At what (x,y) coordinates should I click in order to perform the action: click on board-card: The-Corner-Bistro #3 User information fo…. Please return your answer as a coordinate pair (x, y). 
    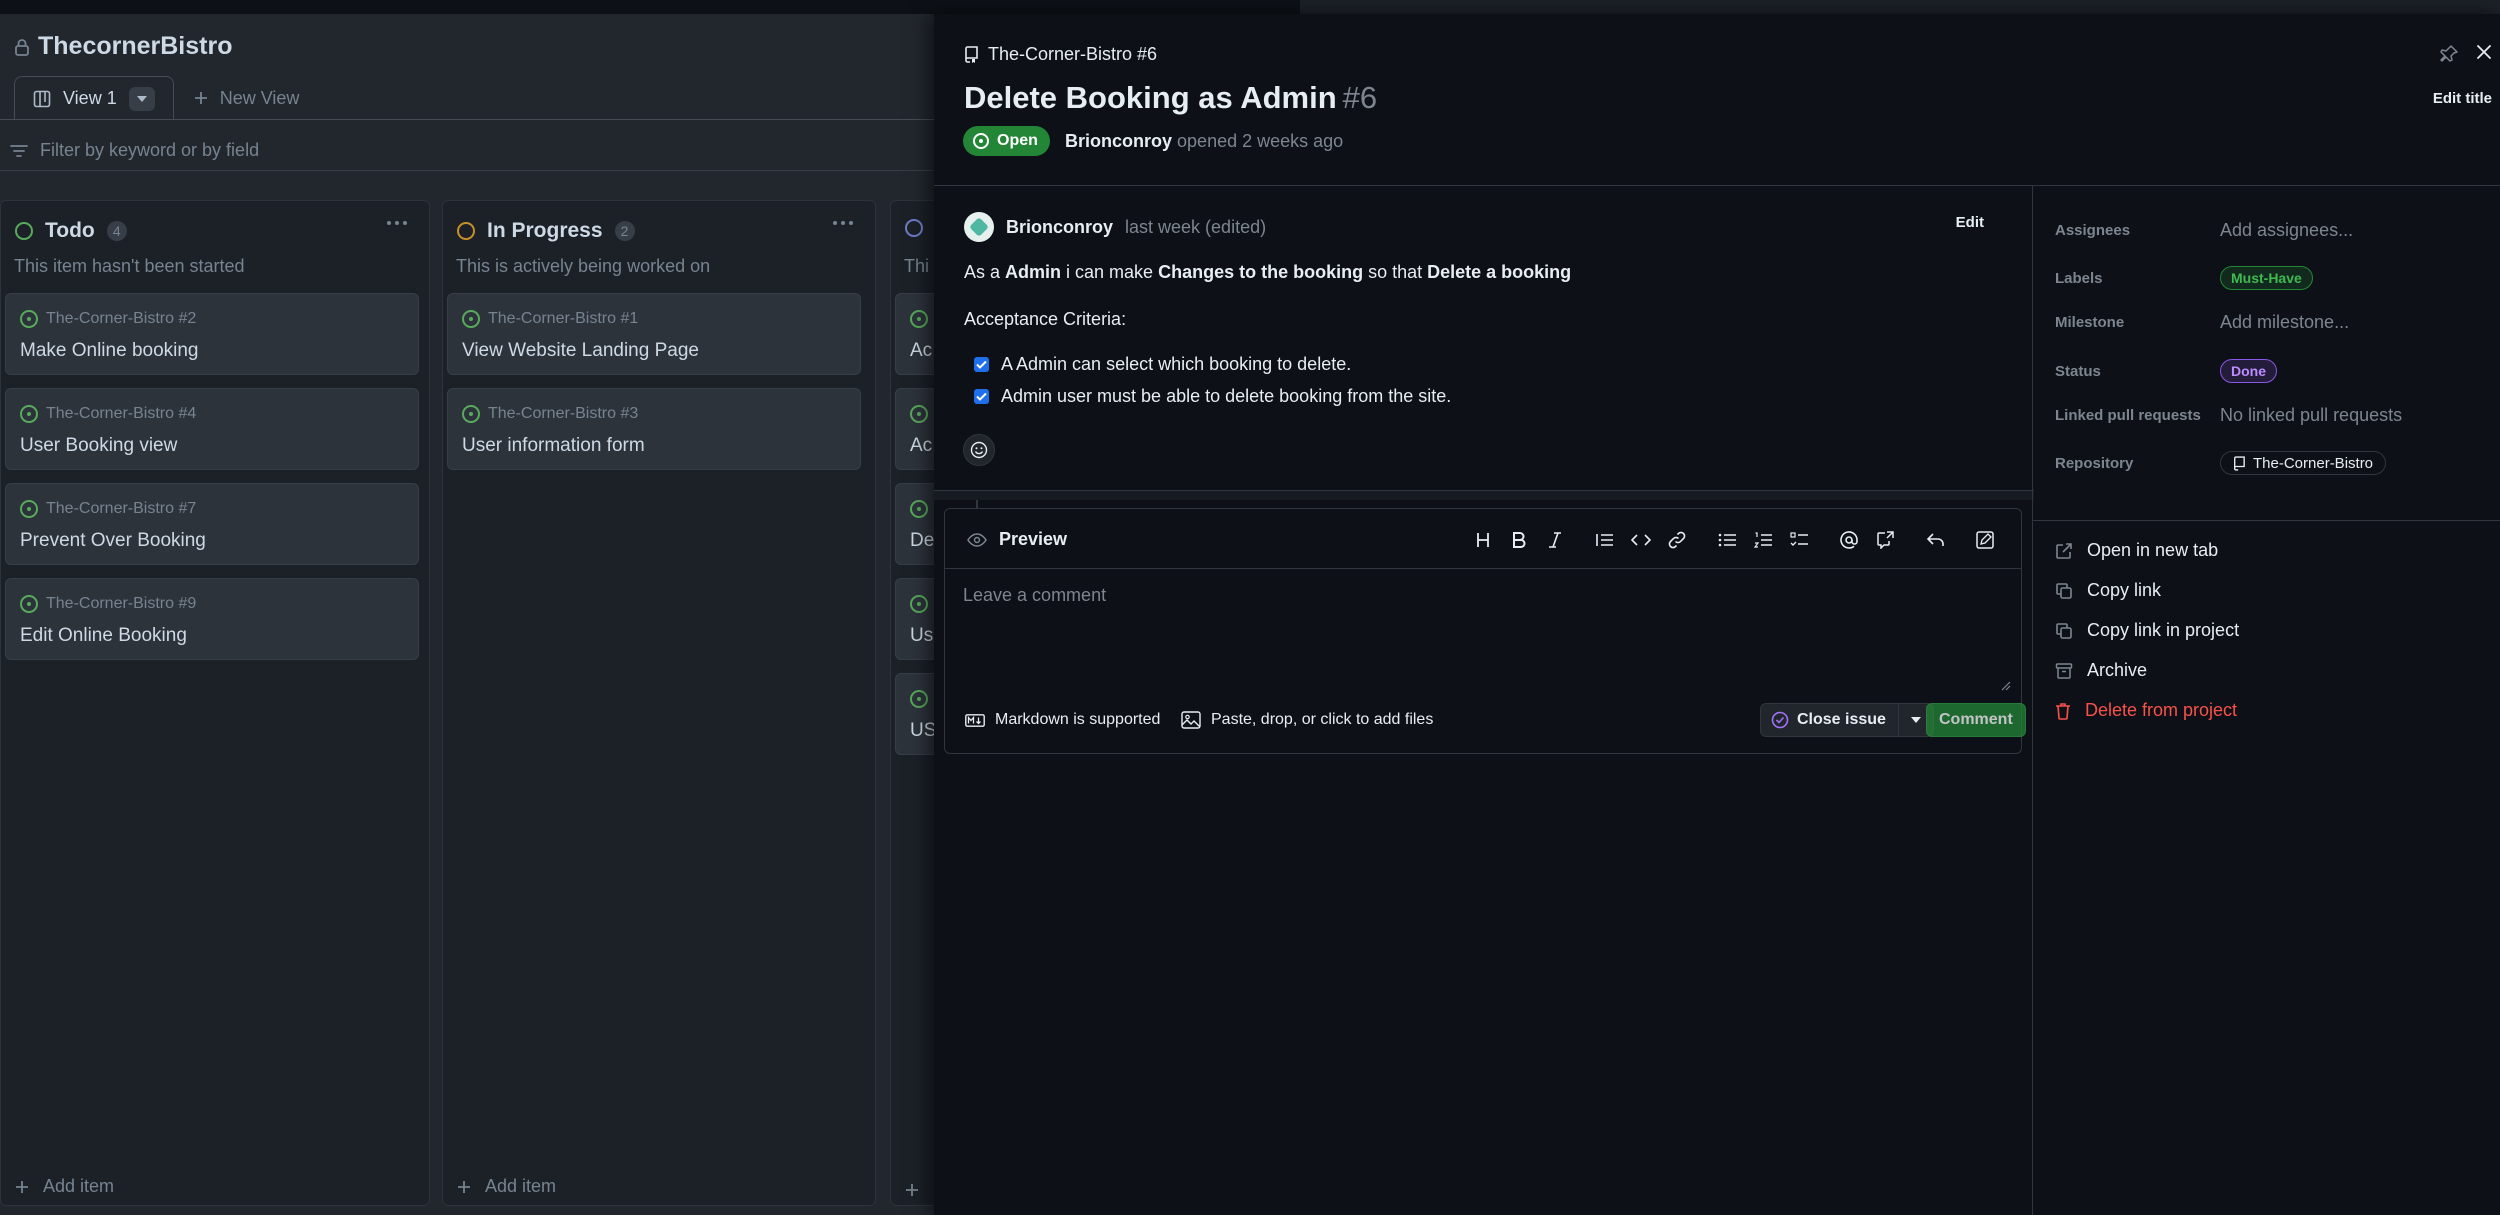
    Looking at the image, I should click on (654, 429).